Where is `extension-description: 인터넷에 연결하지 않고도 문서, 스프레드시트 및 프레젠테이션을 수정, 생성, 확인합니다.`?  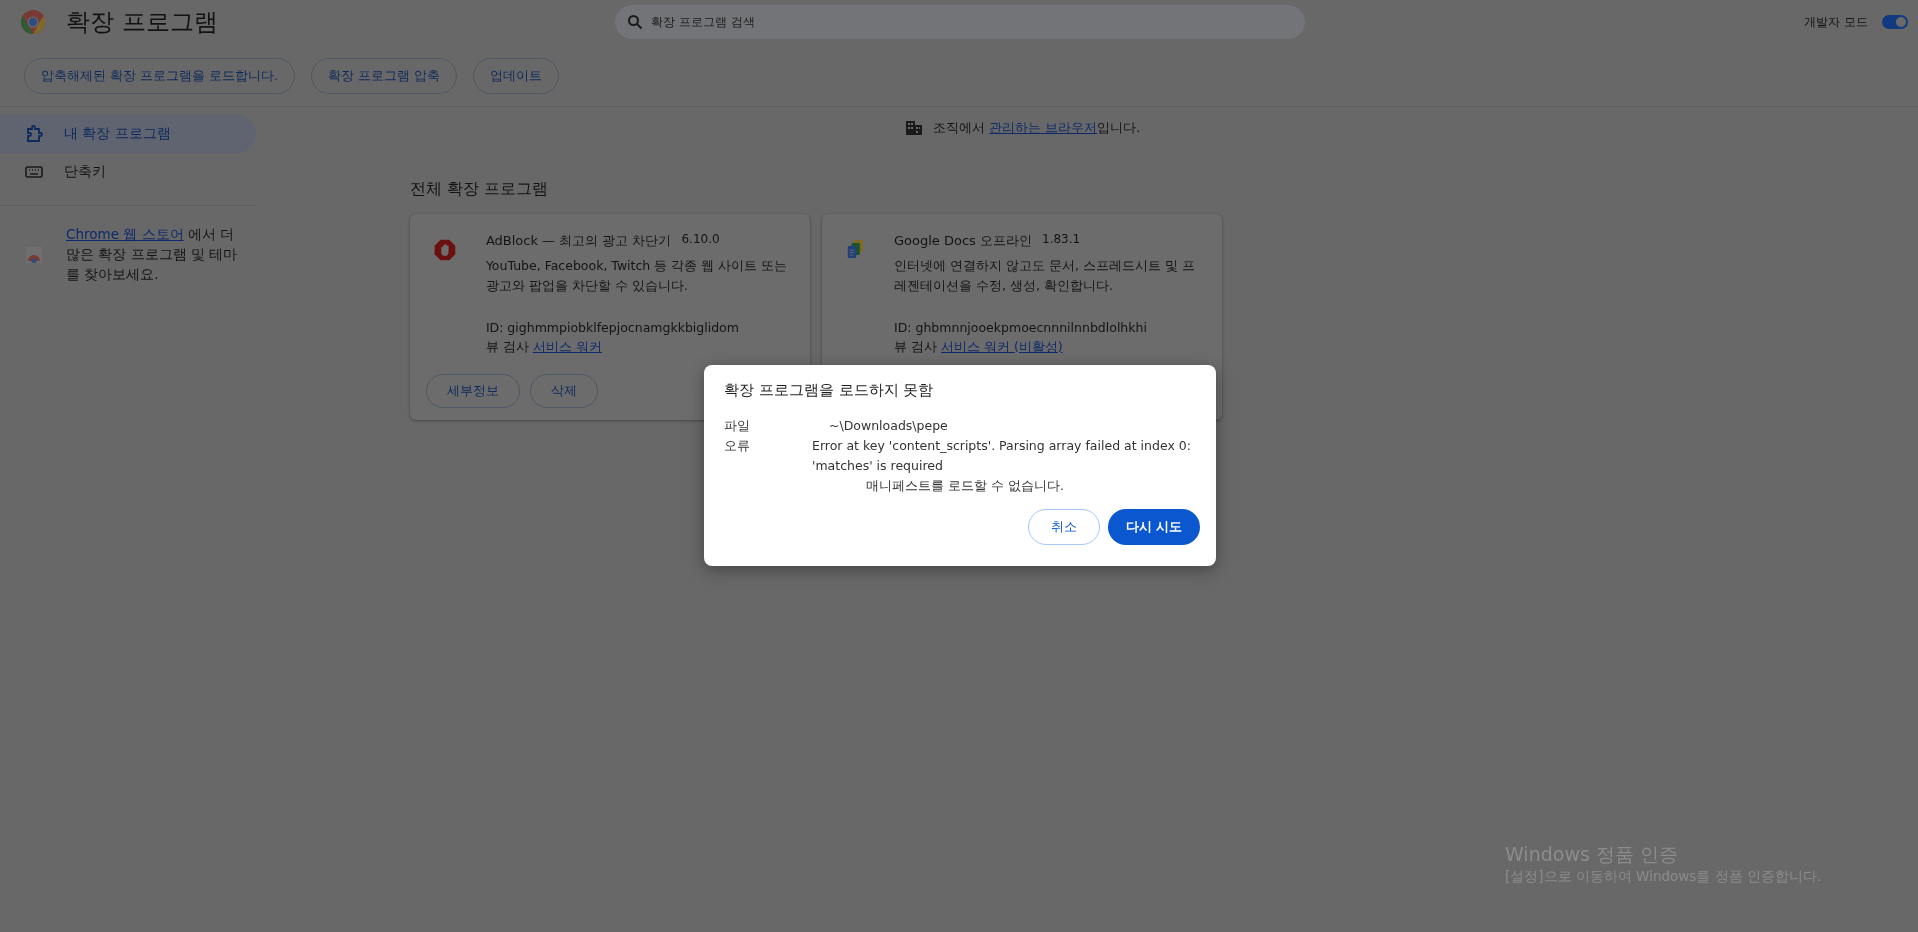
extension-description: 인터넷에 연결하지 않고도 문서, 스프레드시트 및 프레젠테이션을 수정, 생성, 확인합니다. is located at coordinates (1045, 276).